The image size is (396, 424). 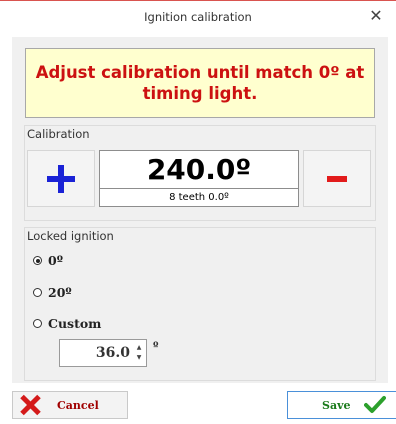 What do you see at coordinates (113, 353) in the screenshot?
I see `custom-value-input: 36.0` at bounding box center [113, 353].